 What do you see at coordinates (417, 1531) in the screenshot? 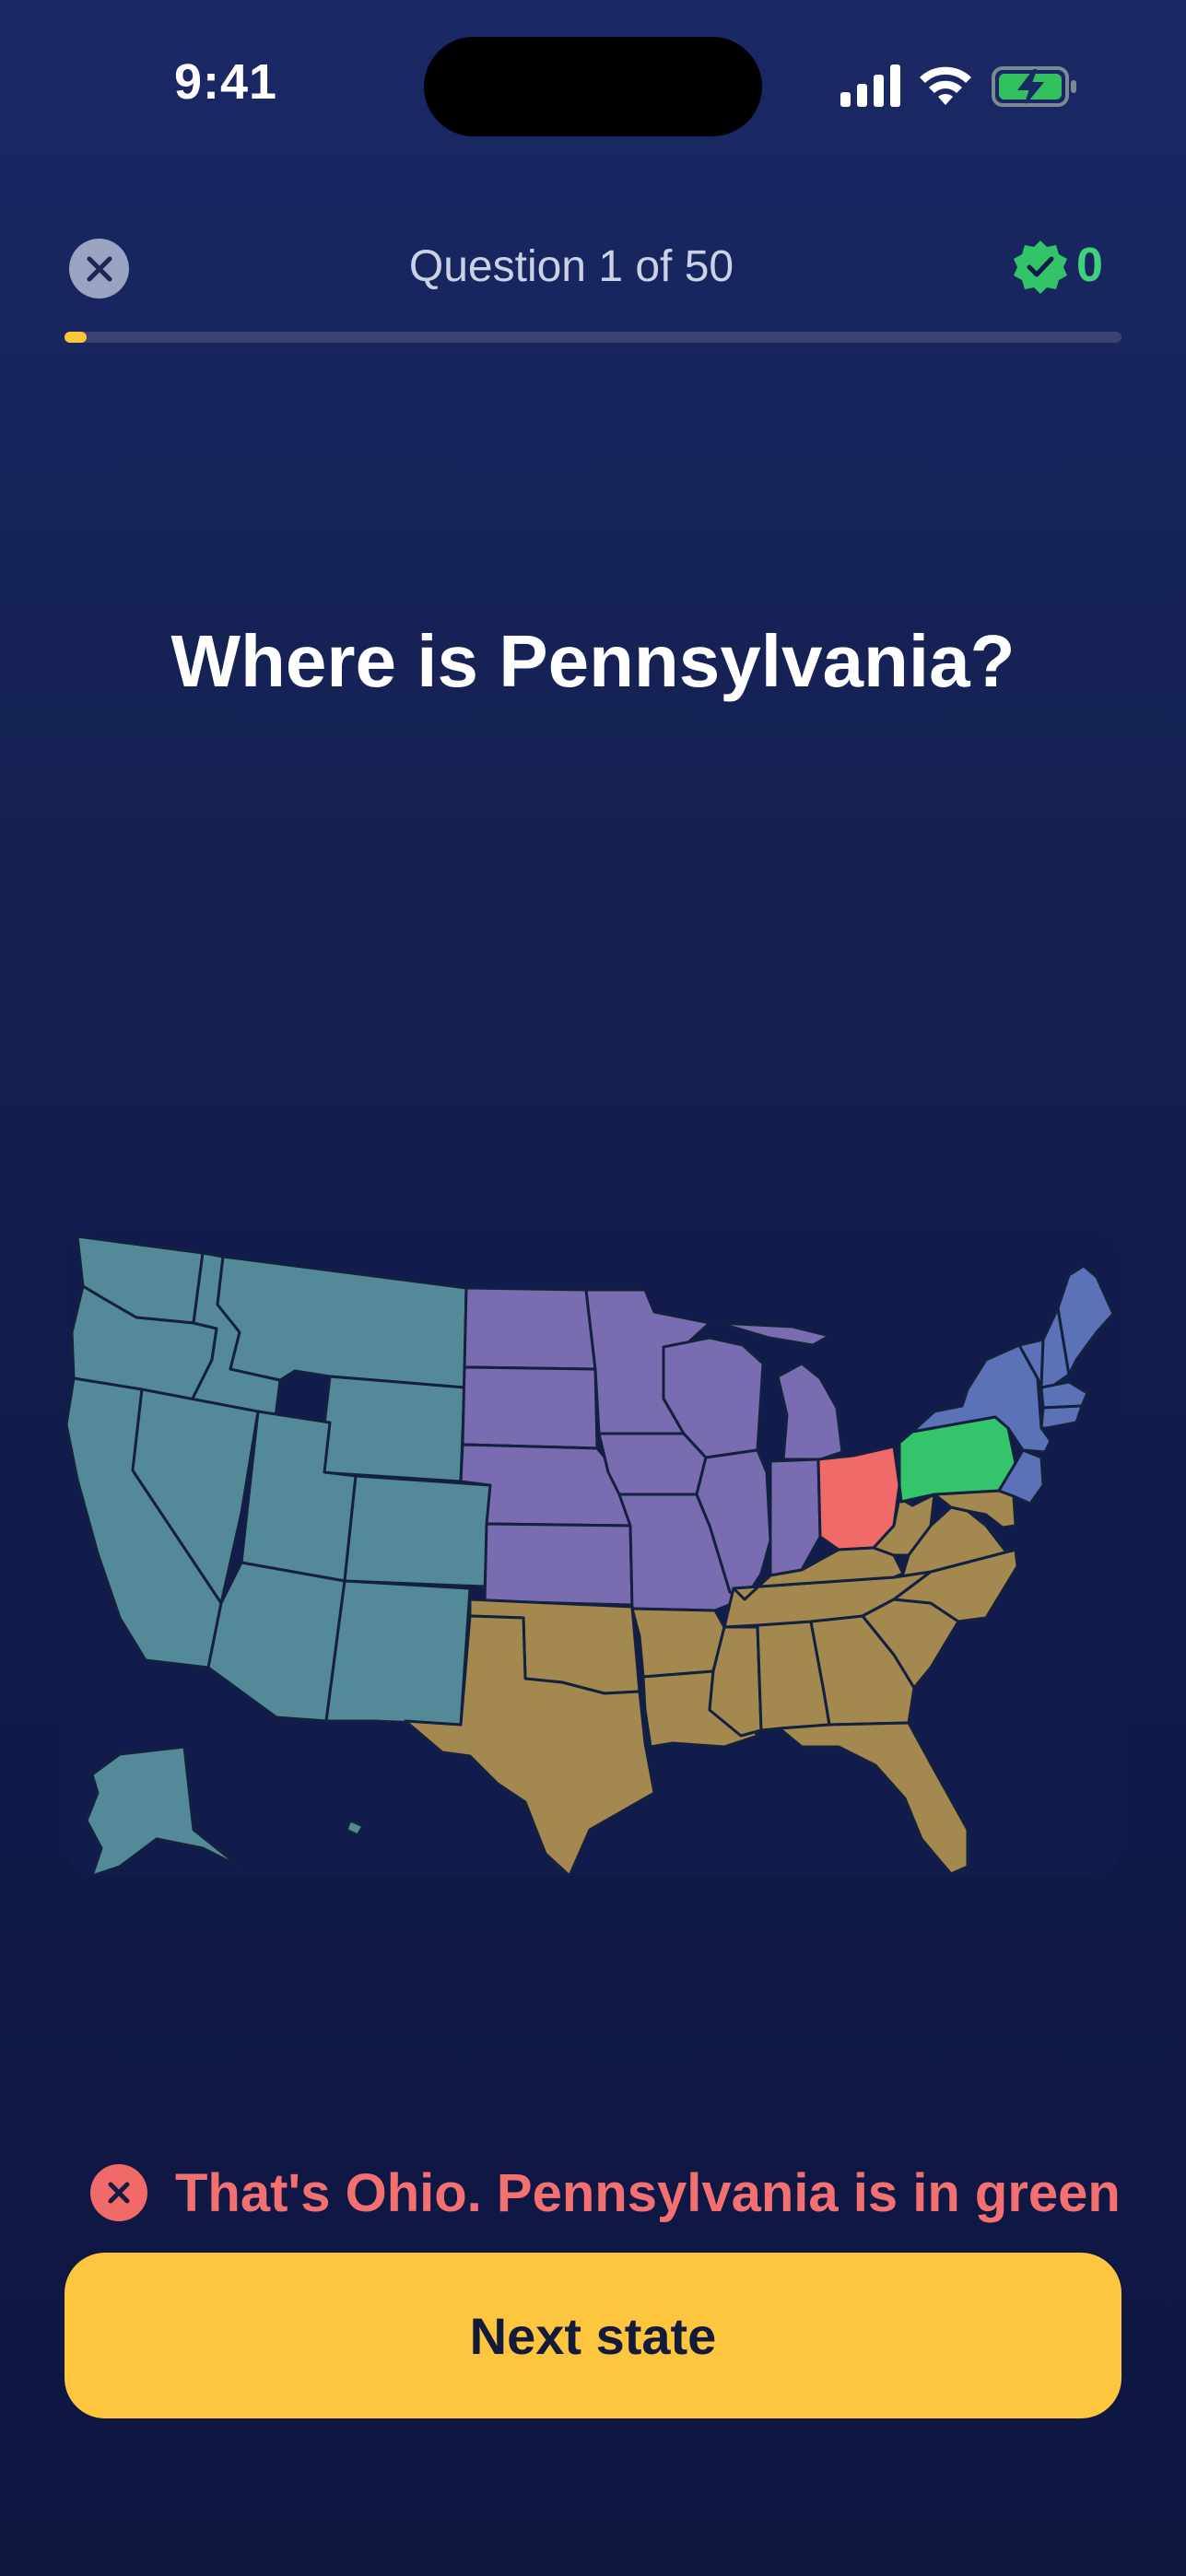
I see `state-colorado` at bounding box center [417, 1531].